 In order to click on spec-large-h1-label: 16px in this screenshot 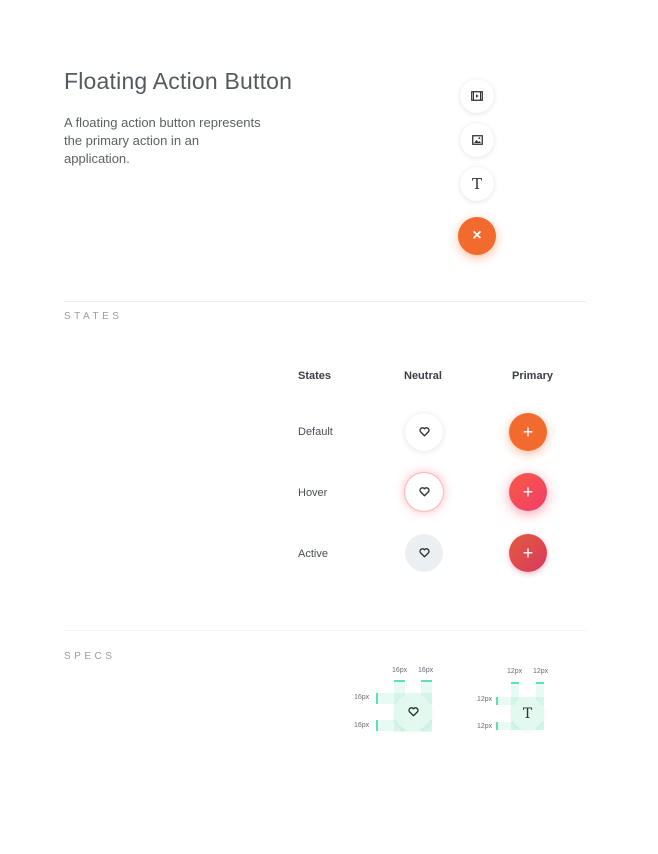, I will do `click(400, 670)`.